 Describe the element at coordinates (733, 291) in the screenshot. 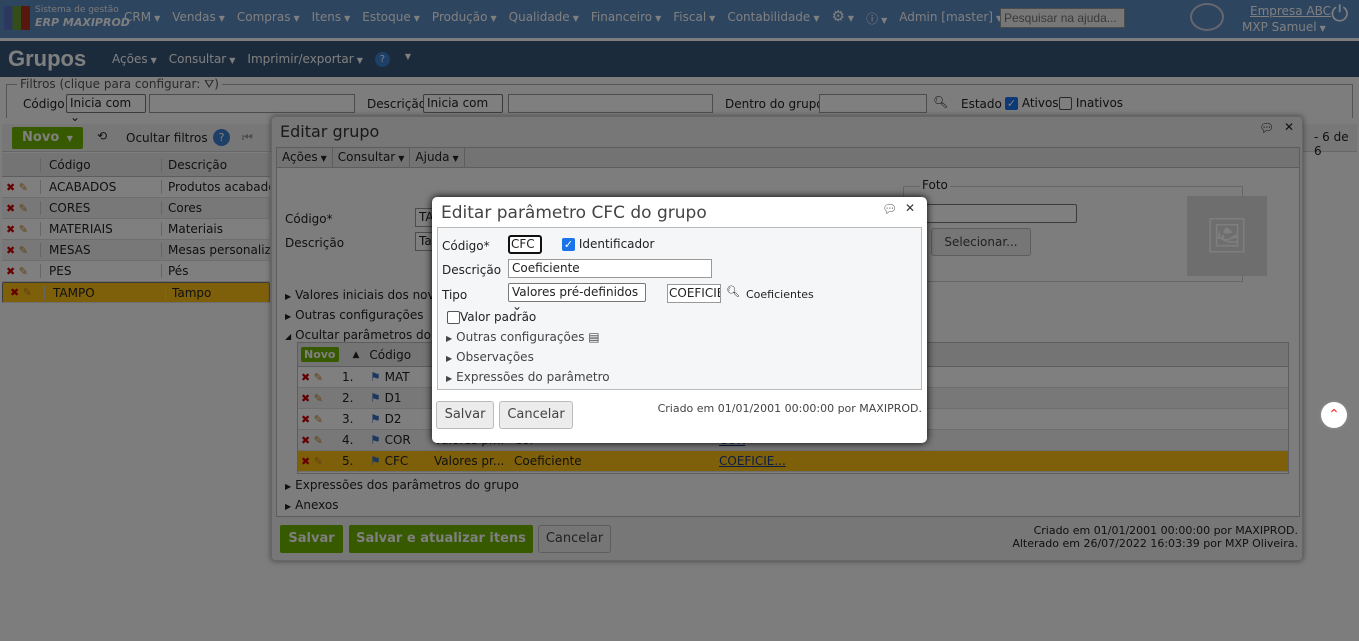

I see `search-icon: 🔍︎` at that location.